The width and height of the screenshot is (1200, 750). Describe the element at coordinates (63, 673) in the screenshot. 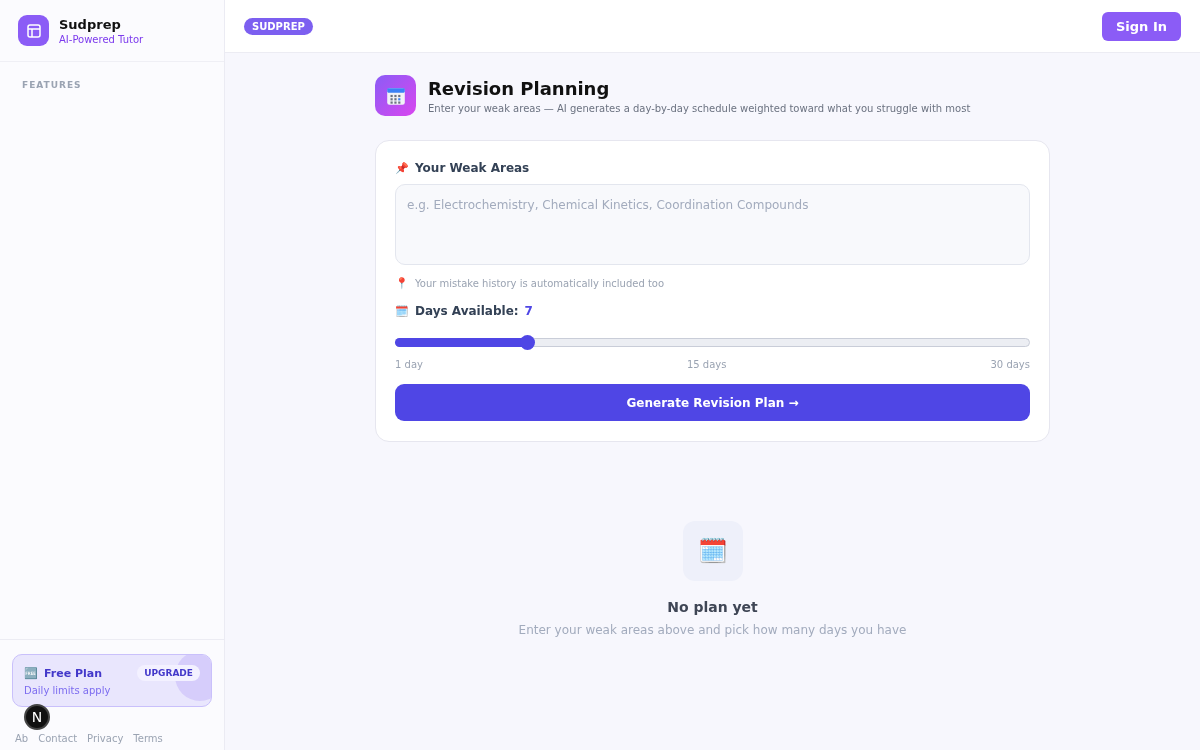

I see `plan-title: 🆓 Free Plan` at that location.